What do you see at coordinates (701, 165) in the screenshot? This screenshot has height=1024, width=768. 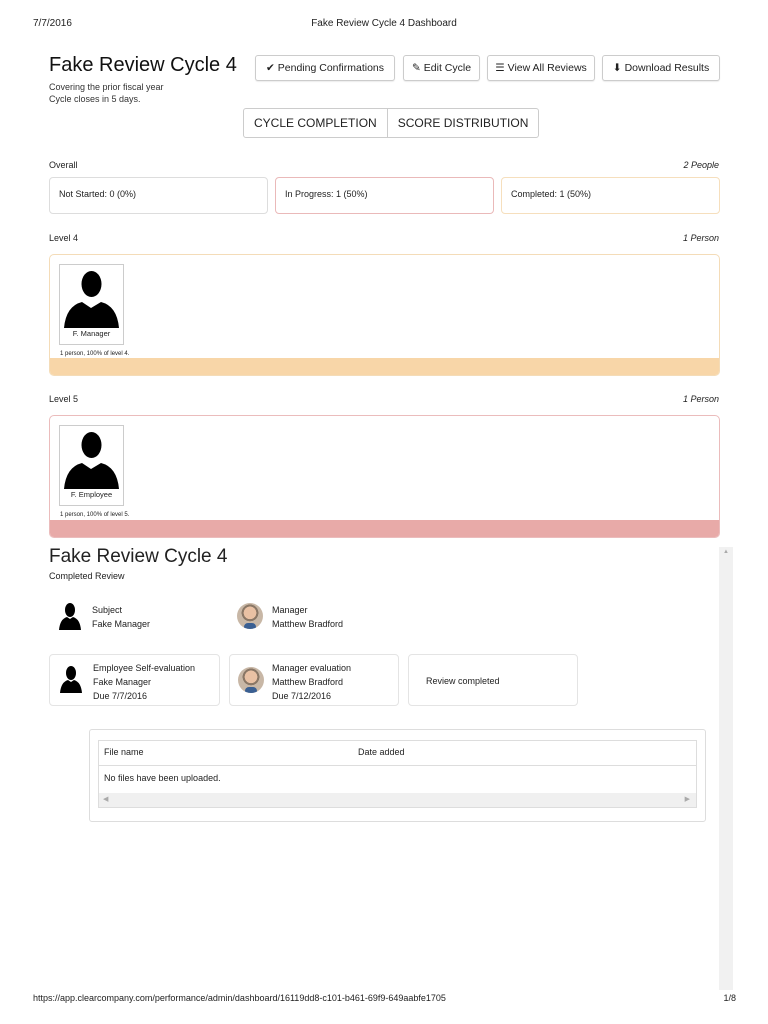 I see `overall-count: 2 People` at bounding box center [701, 165].